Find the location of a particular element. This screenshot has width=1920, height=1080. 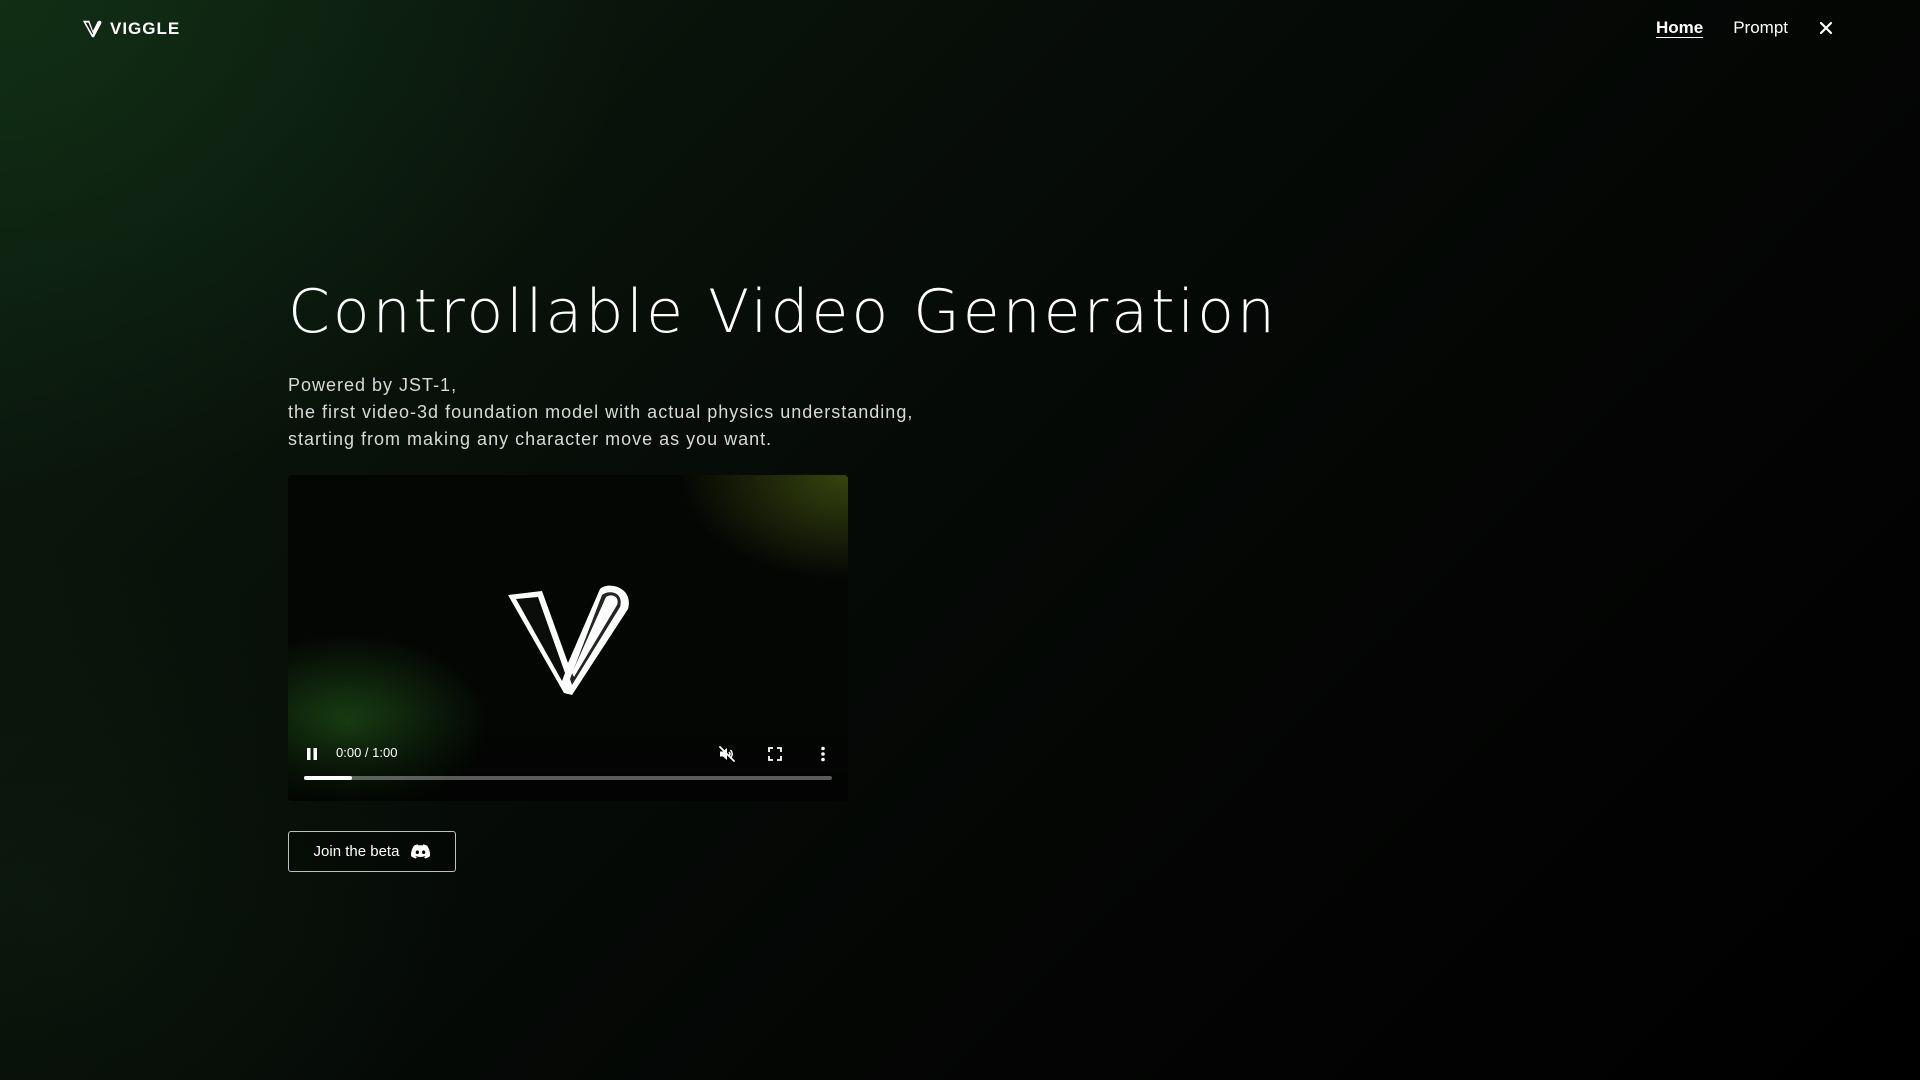

join-beta-label: Join the beta is located at coordinates (356, 851).